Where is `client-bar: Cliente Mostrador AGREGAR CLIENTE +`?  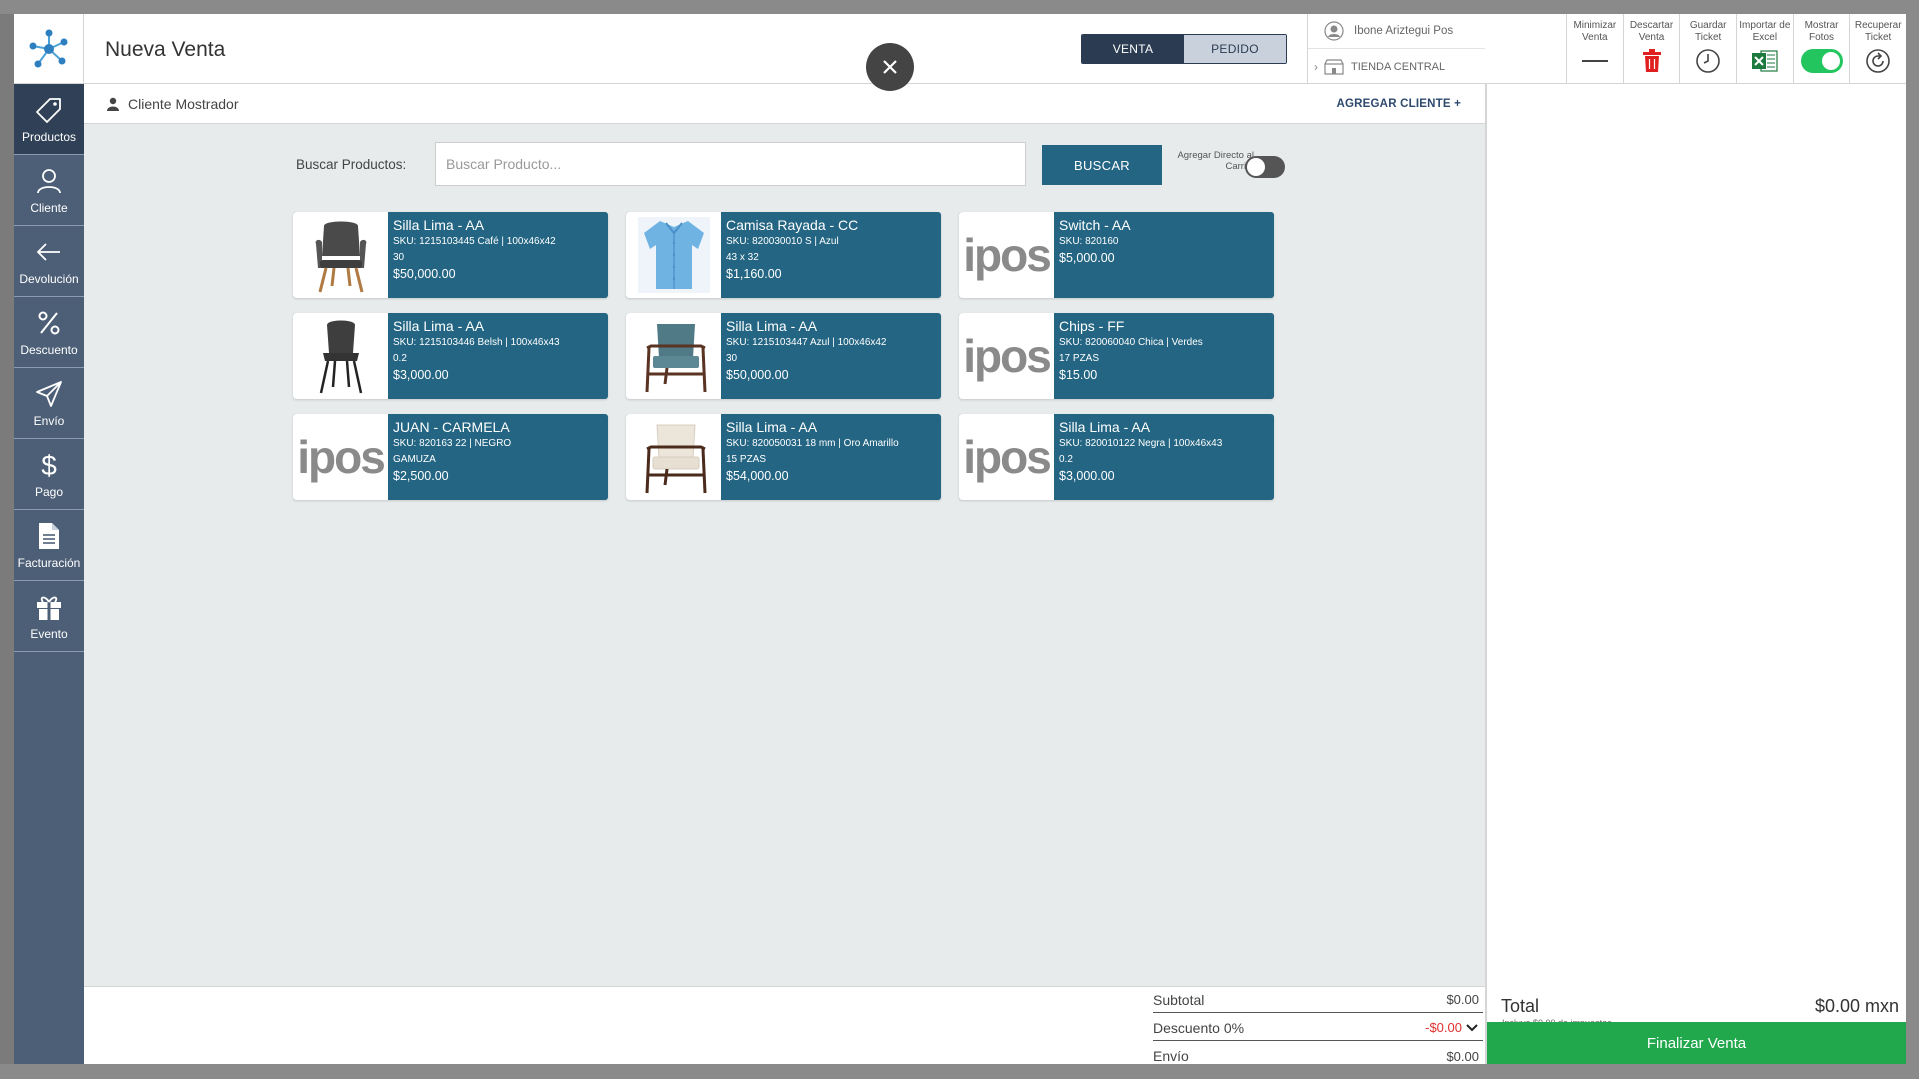 client-bar: Cliente Mostrador AGREGAR CLIENTE + is located at coordinates (784, 104).